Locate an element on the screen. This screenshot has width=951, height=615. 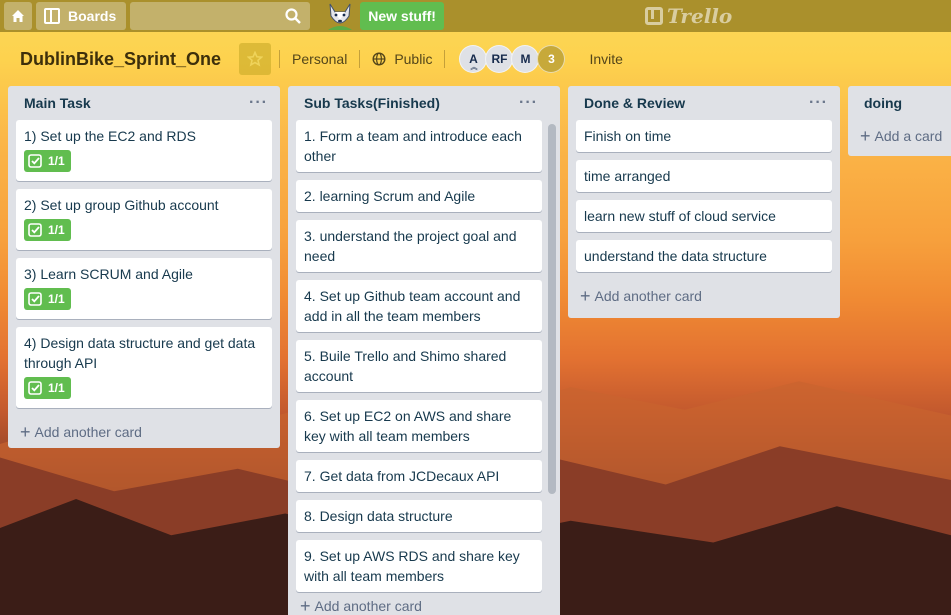
card: 2) Set up group Github account 1/1 is located at coordinates (144, 219).